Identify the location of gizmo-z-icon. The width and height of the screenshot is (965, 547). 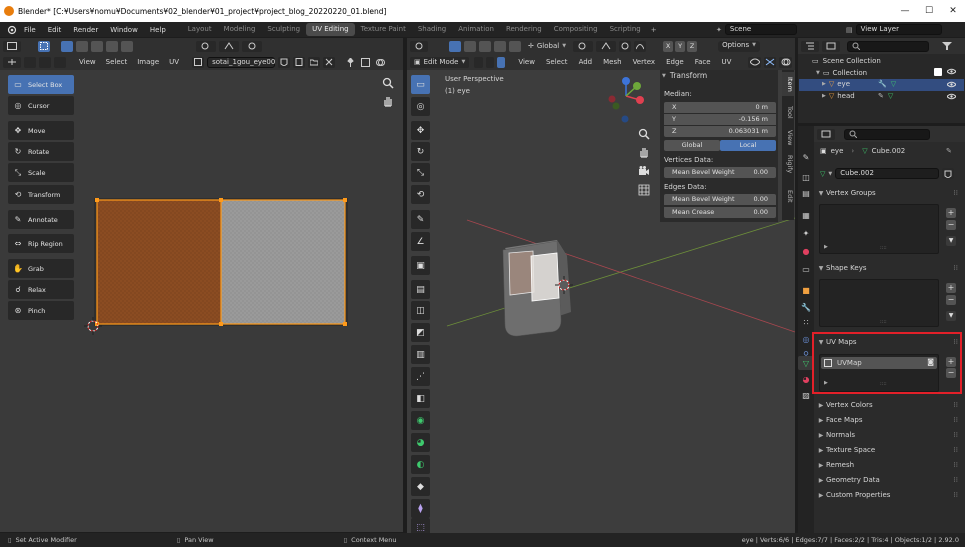
(626, 81).